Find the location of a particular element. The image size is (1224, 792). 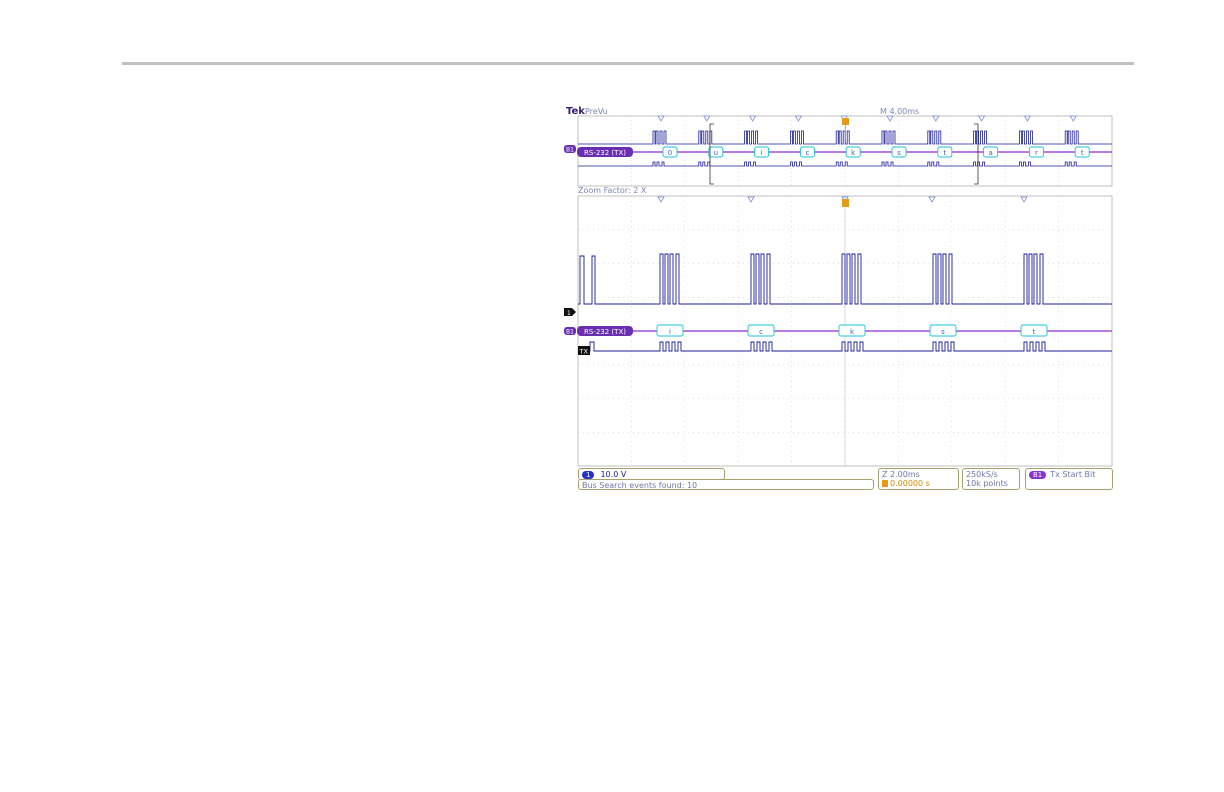

brand-logo: Tek is located at coordinates (575, 111).